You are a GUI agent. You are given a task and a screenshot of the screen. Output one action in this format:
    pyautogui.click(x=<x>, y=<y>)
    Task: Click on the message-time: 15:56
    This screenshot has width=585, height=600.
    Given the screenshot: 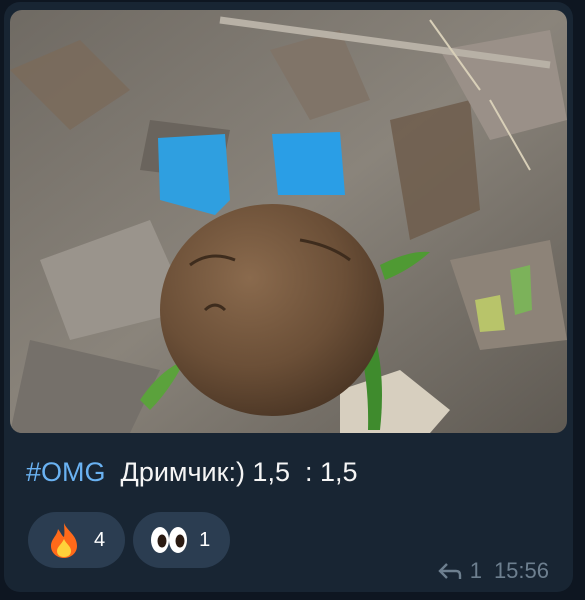 What is the action you would take?
    pyautogui.click(x=521, y=570)
    